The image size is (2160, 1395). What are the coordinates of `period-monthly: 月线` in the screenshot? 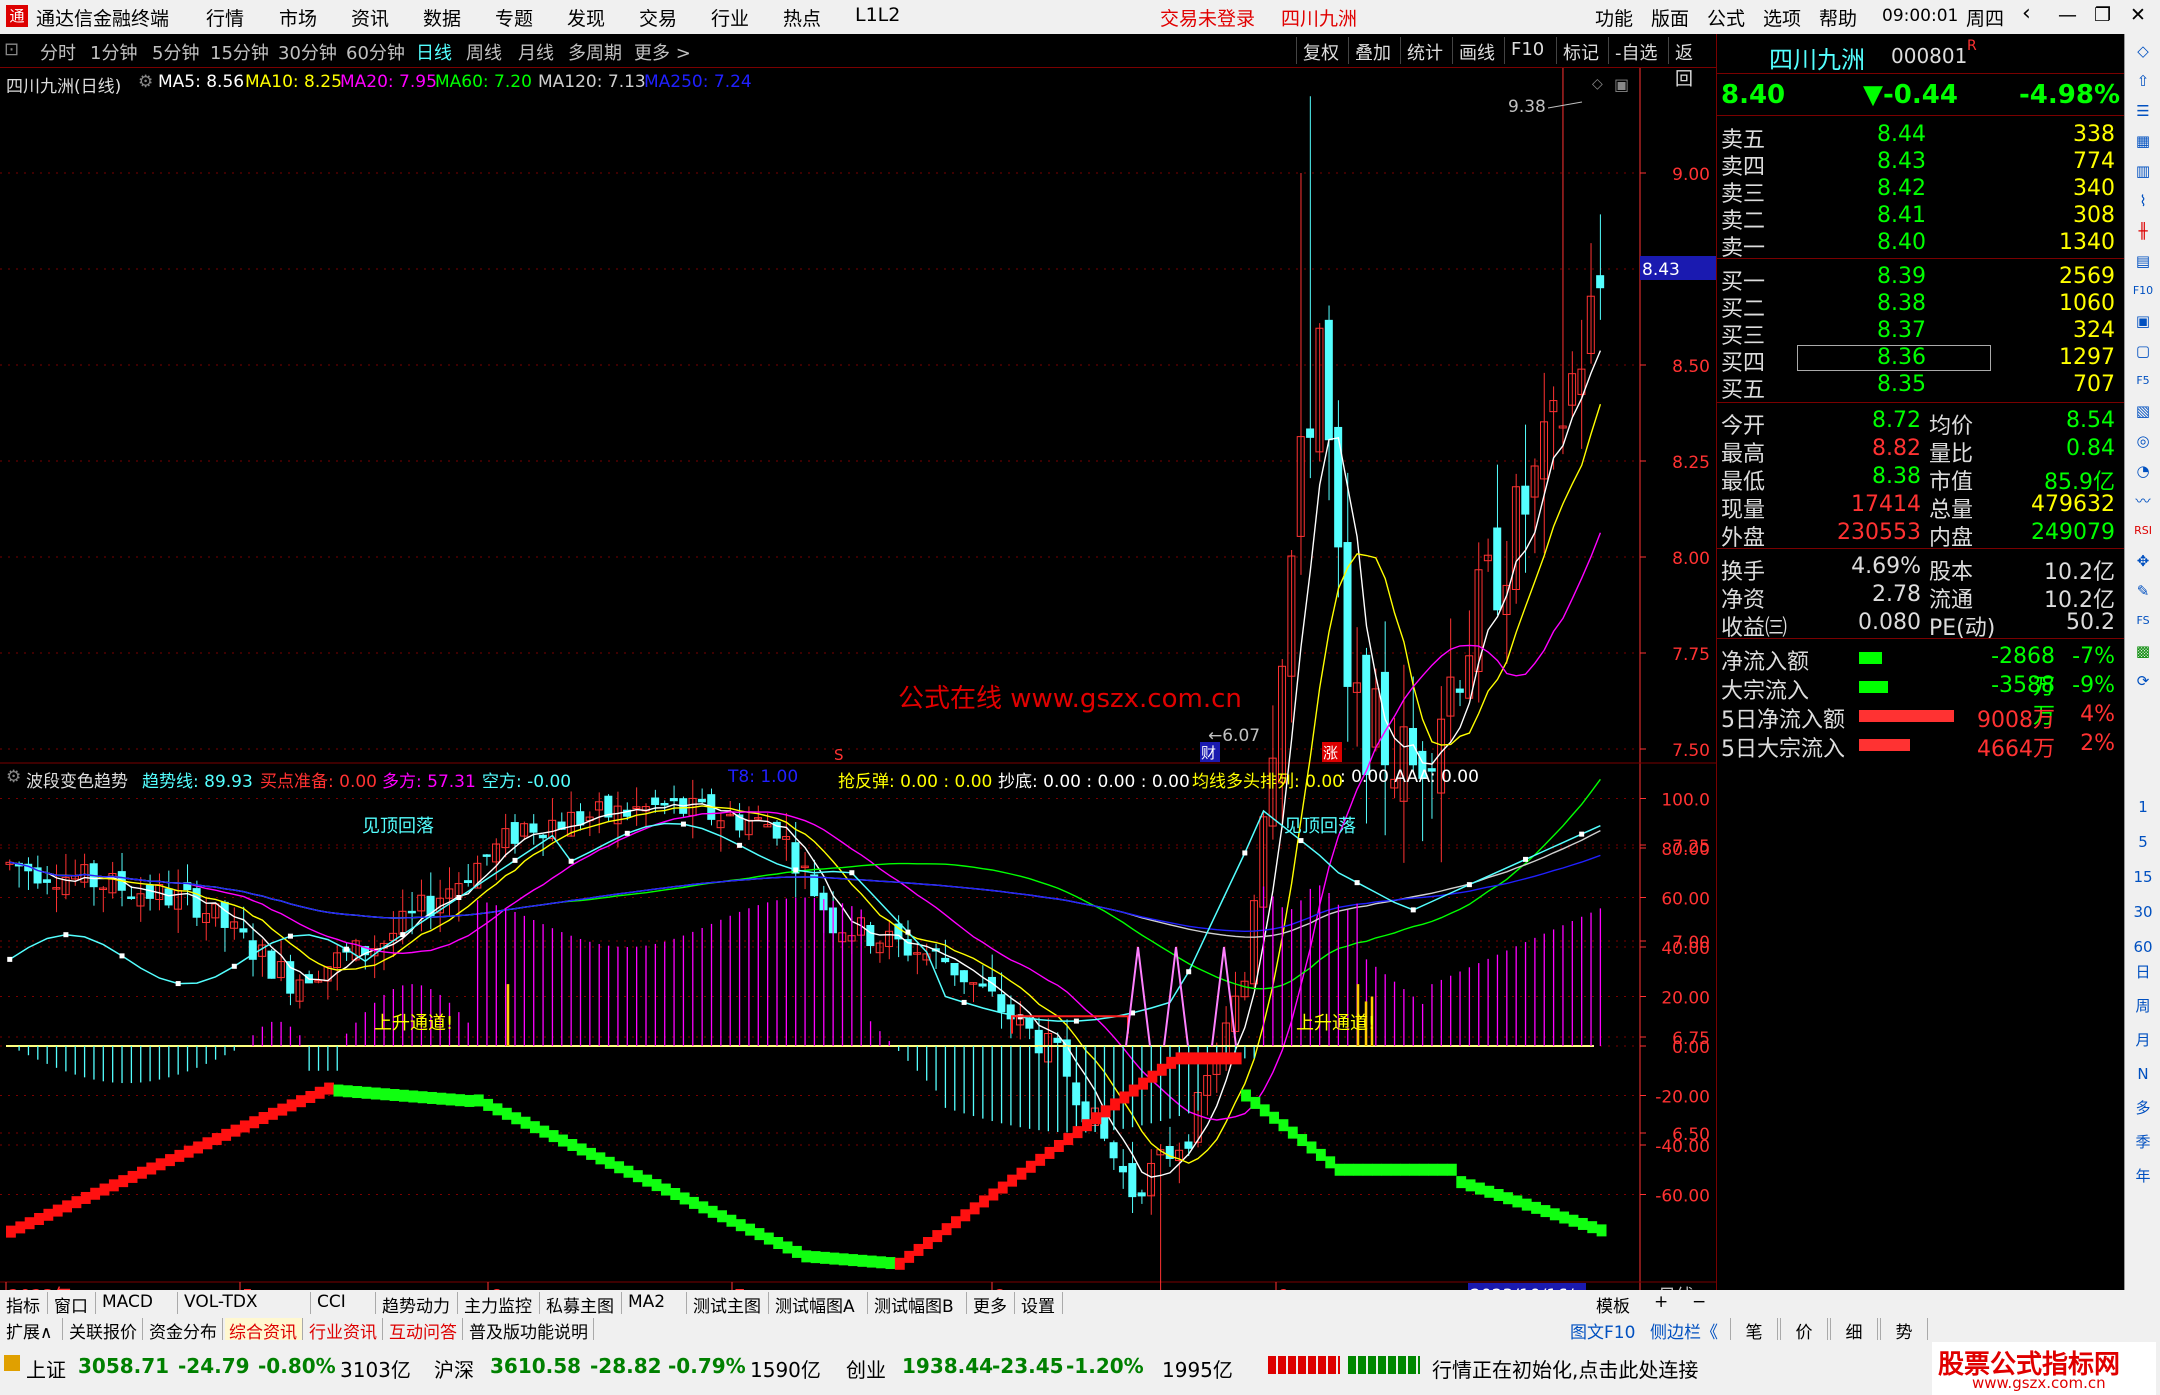 It's located at (536, 52).